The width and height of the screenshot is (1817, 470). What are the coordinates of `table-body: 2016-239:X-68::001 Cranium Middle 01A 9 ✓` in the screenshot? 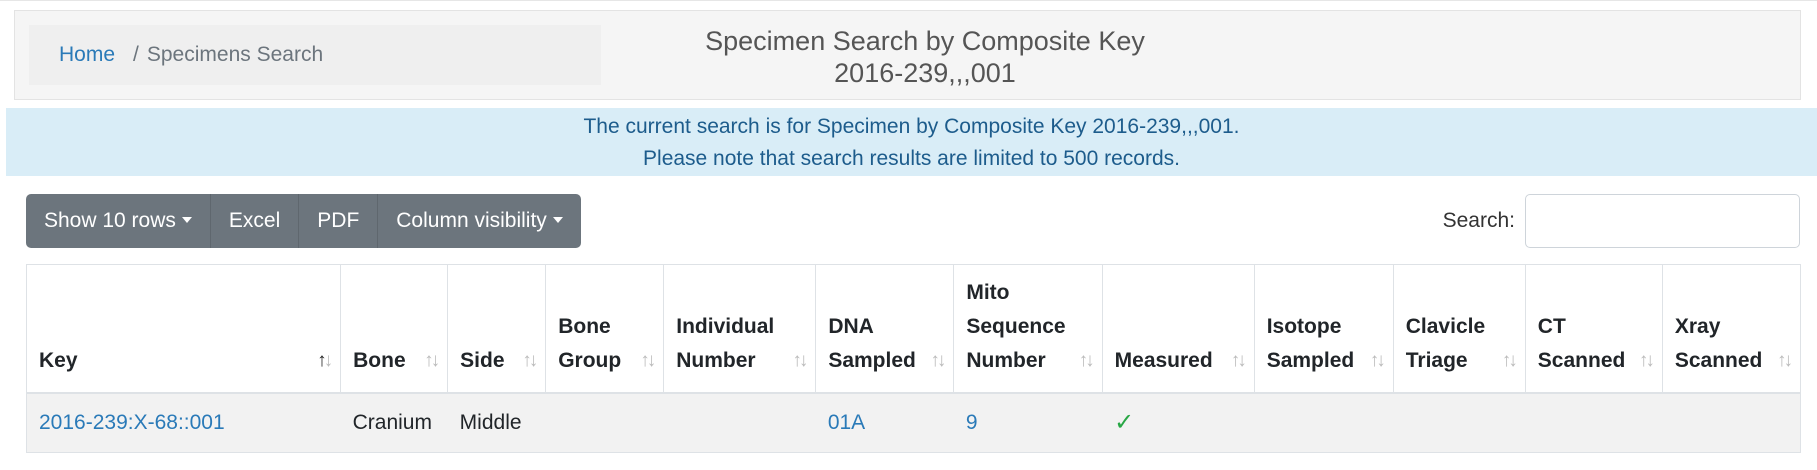 It's located at (913, 422).